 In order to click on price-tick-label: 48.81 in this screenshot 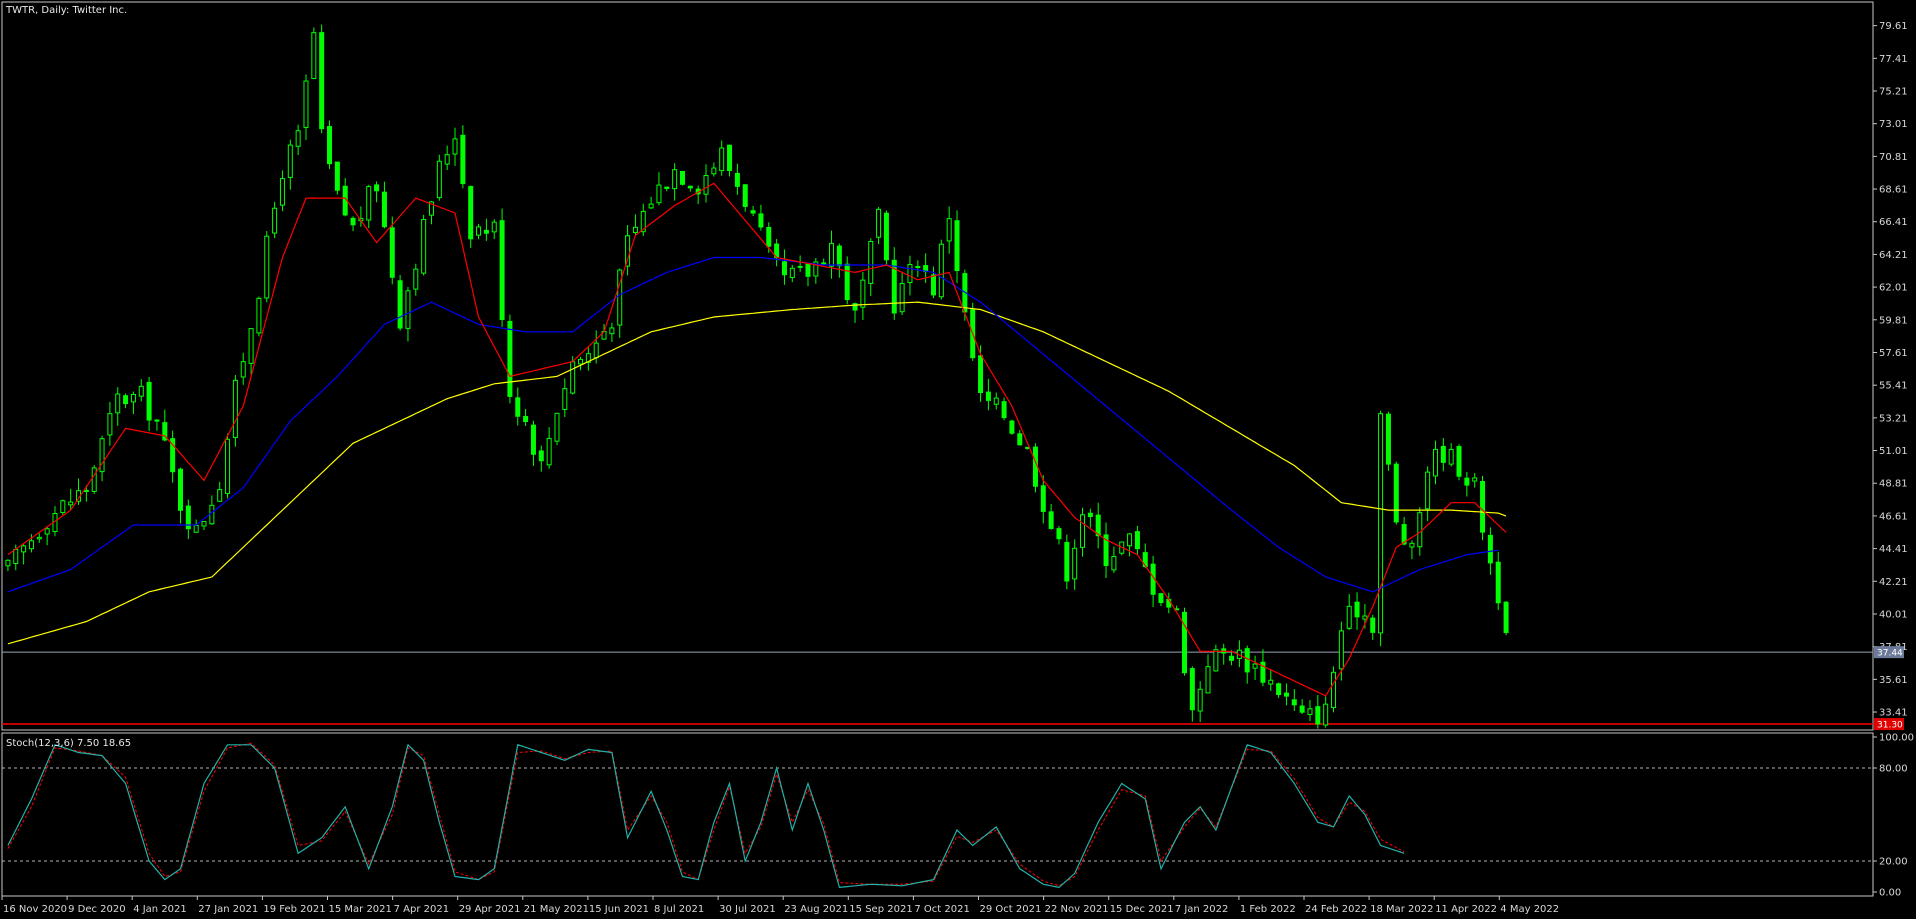, I will do `click(1893, 484)`.